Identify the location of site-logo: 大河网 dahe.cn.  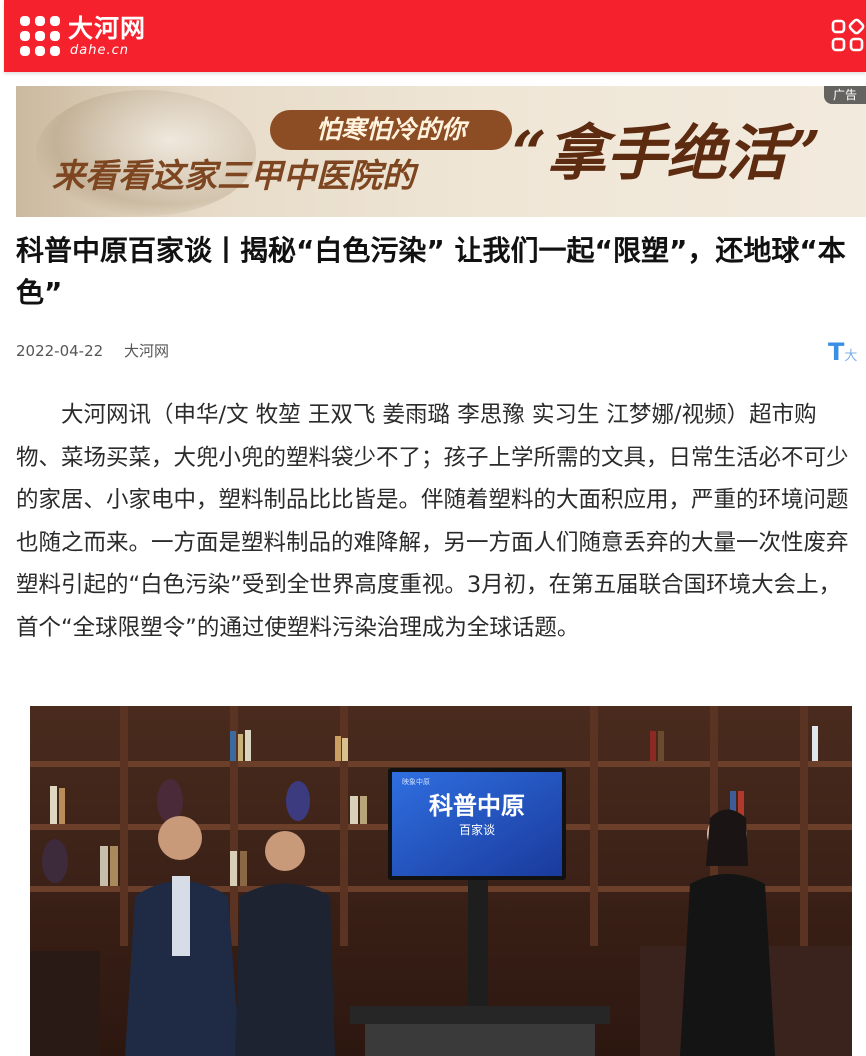
(88, 34).